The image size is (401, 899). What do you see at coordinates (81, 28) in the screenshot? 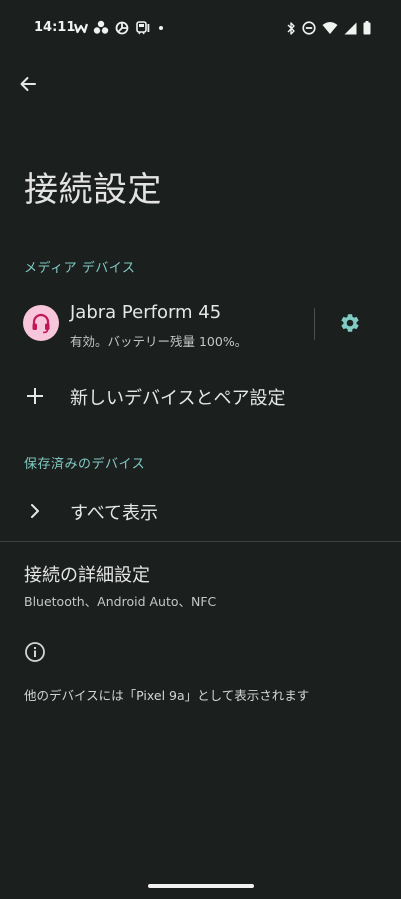
I see `w-app-icon` at bounding box center [81, 28].